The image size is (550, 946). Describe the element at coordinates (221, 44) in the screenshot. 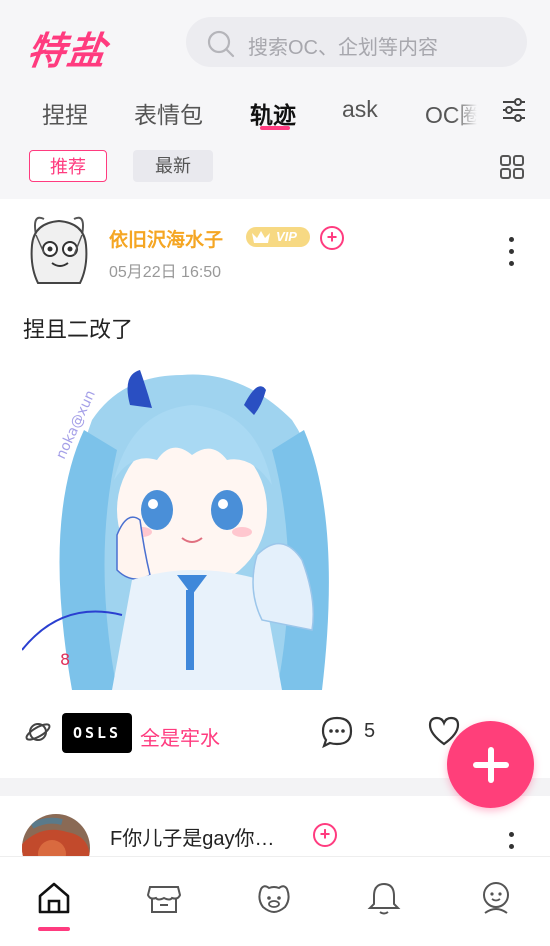

I see `search-icon` at that location.